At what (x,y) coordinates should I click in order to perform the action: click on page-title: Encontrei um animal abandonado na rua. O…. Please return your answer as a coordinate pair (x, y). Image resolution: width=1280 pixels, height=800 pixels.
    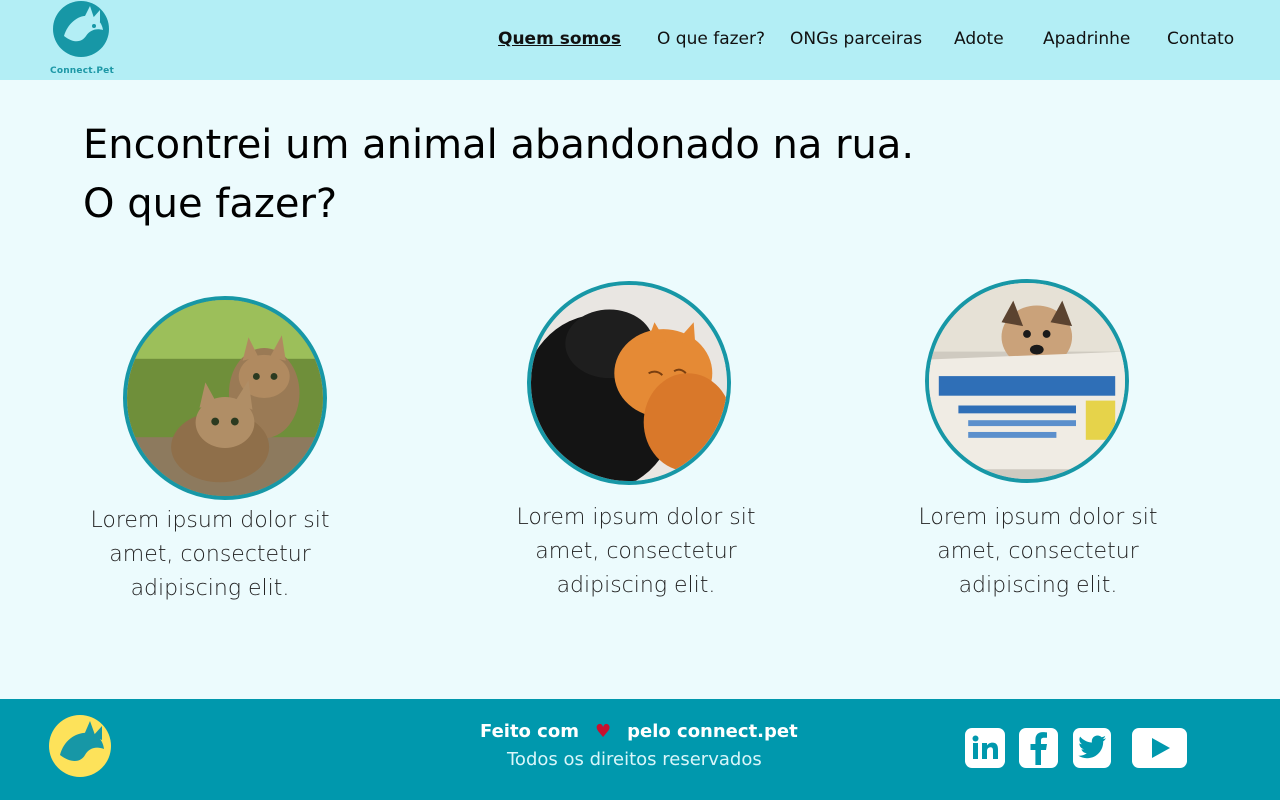
    Looking at the image, I should click on (633, 175).